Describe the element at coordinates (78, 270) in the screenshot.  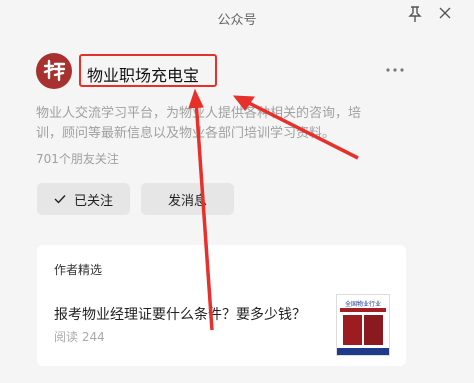
I see `featured-heading: 作者精选` at that location.